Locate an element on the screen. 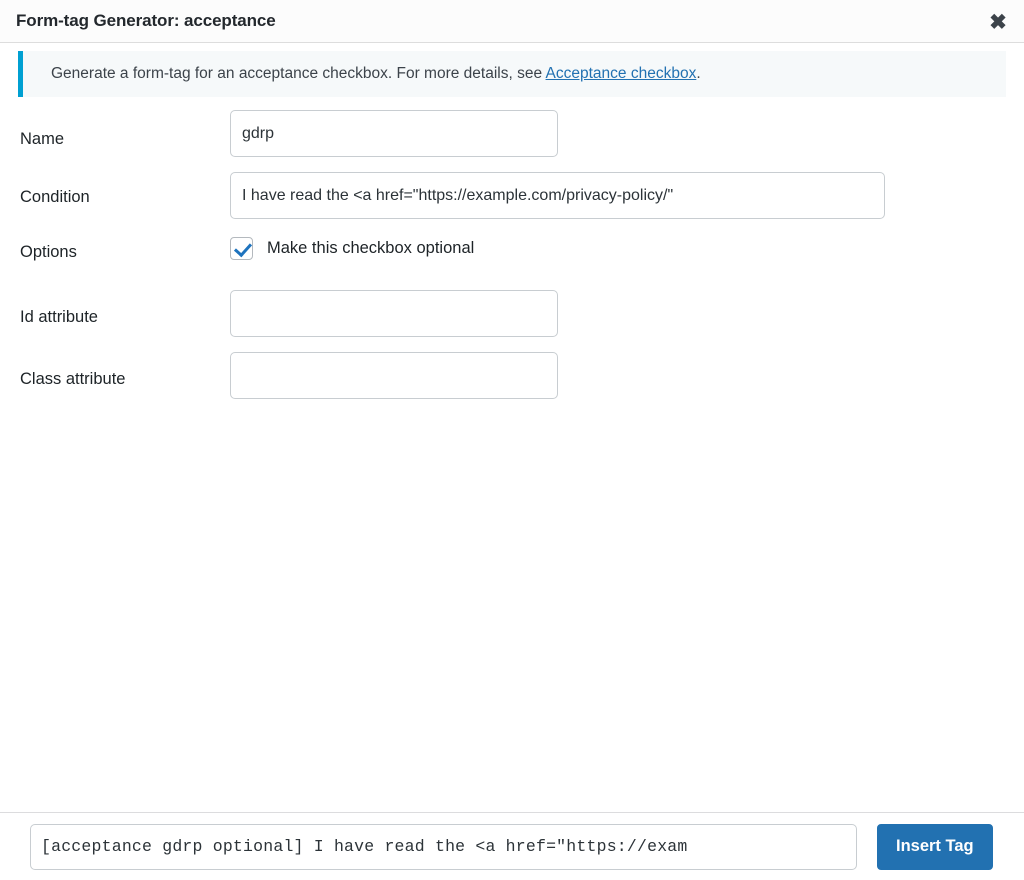  field-wrap-class-attribute is located at coordinates (627, 375).